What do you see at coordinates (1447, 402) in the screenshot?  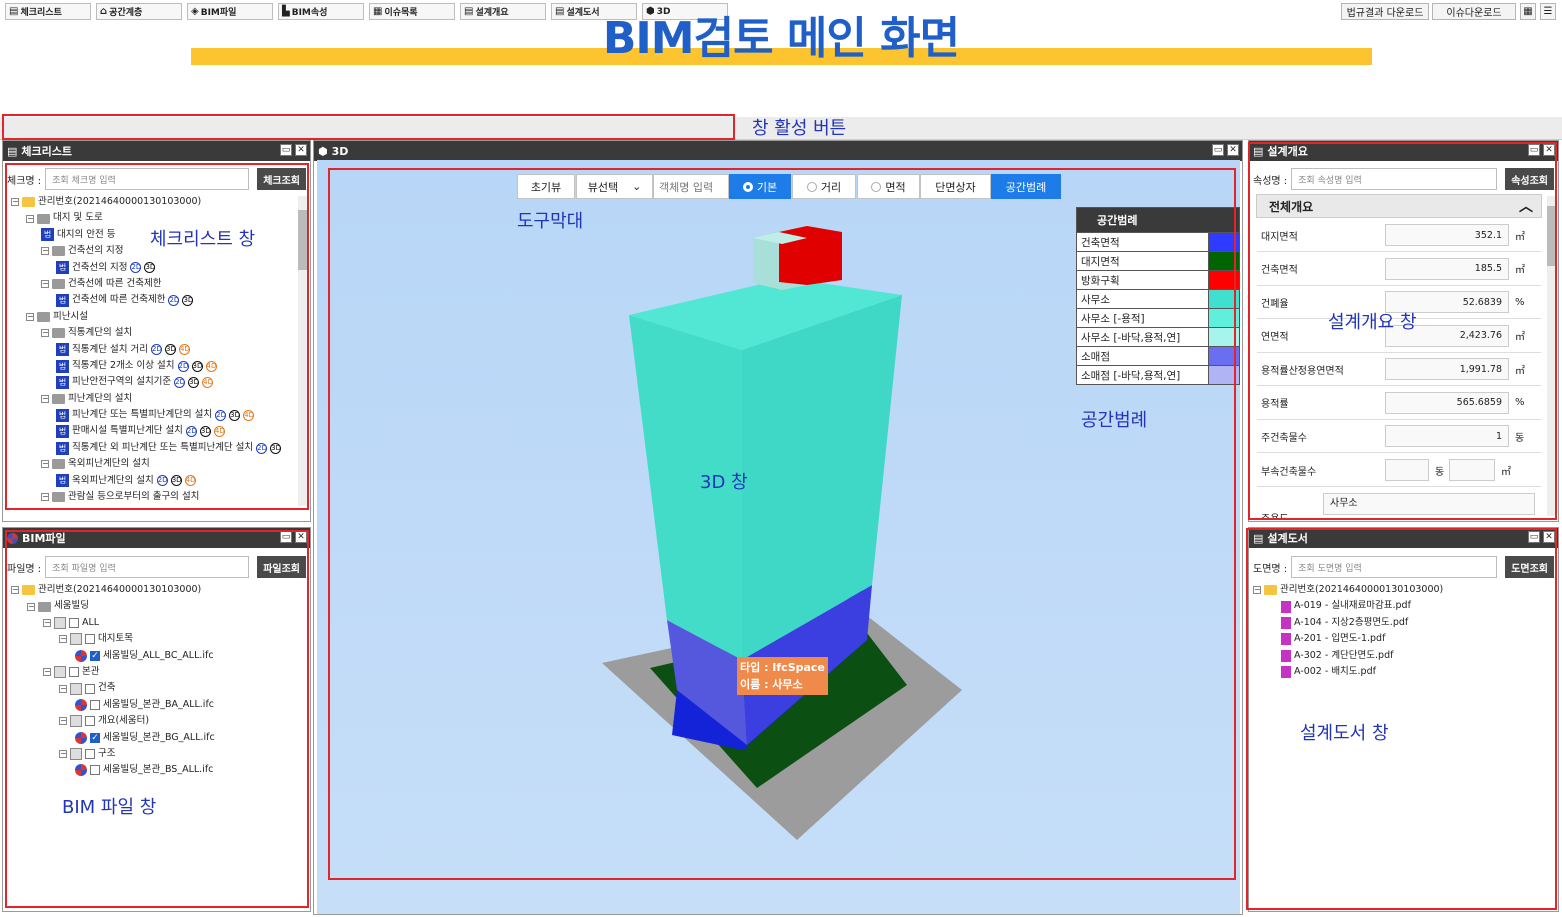 I see `field-value: 565.6859` at bounding box center [1447, 402].